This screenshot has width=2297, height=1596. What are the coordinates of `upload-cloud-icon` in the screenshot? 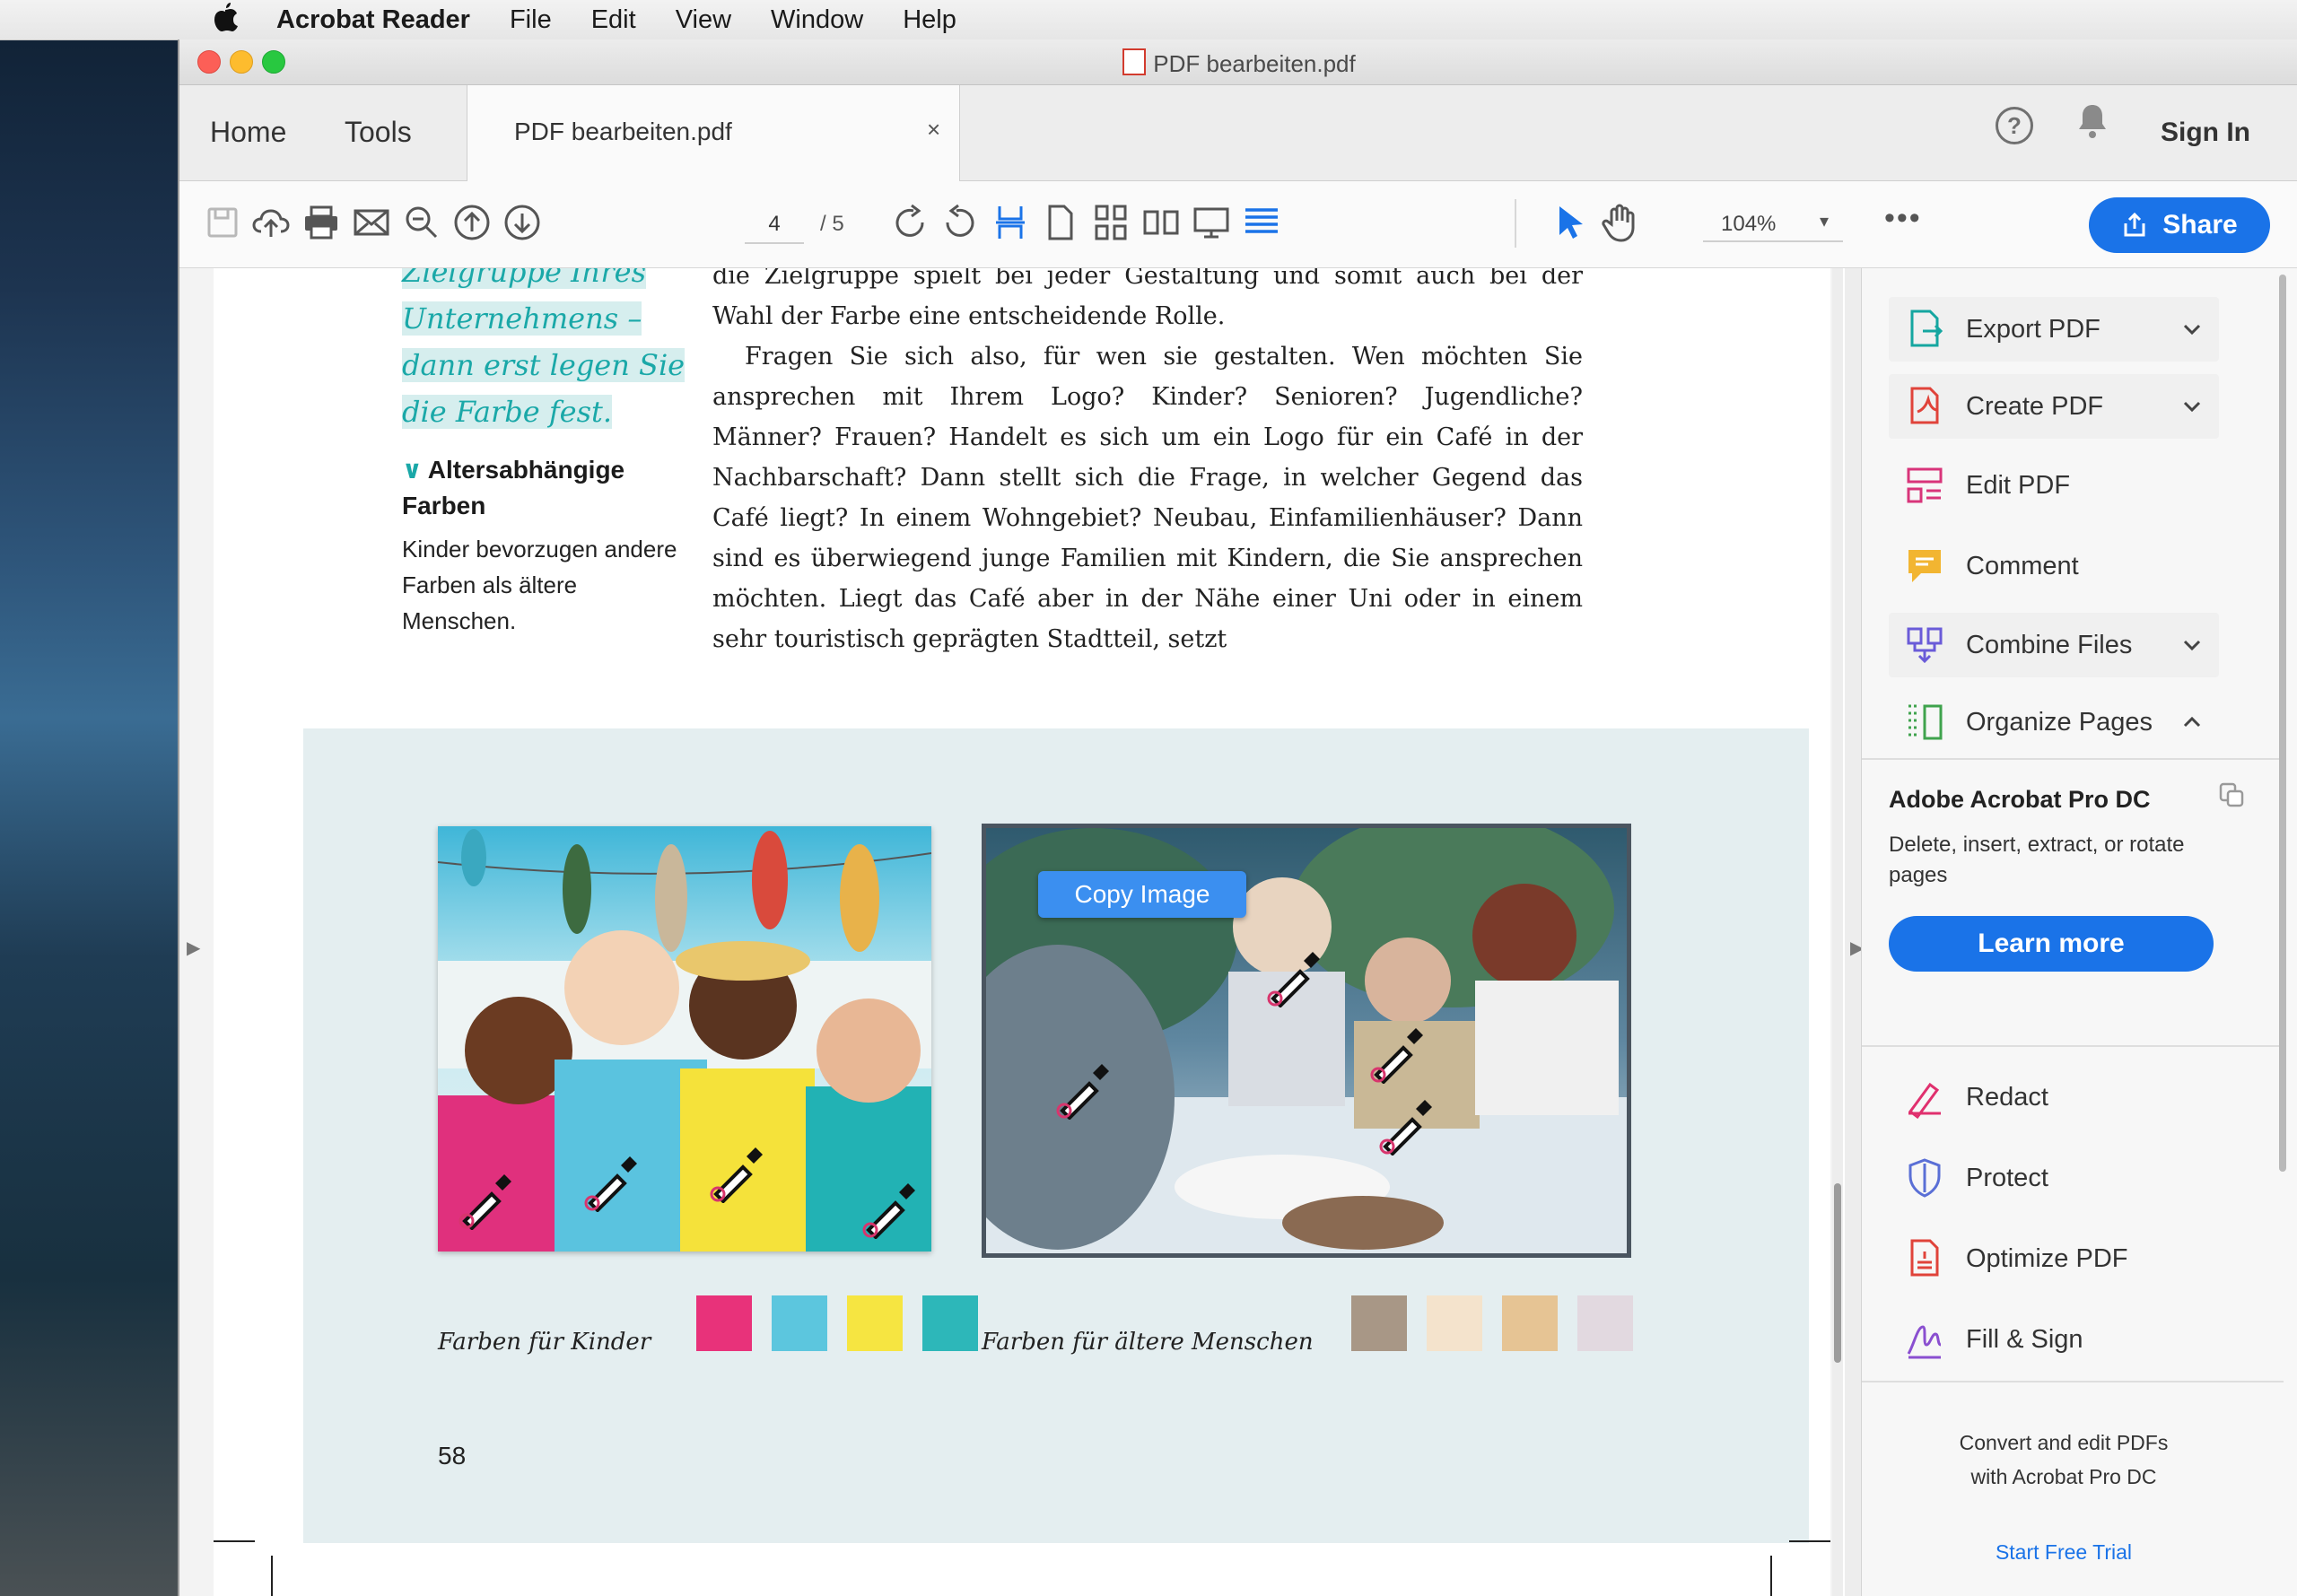 It's located at (271, 222).